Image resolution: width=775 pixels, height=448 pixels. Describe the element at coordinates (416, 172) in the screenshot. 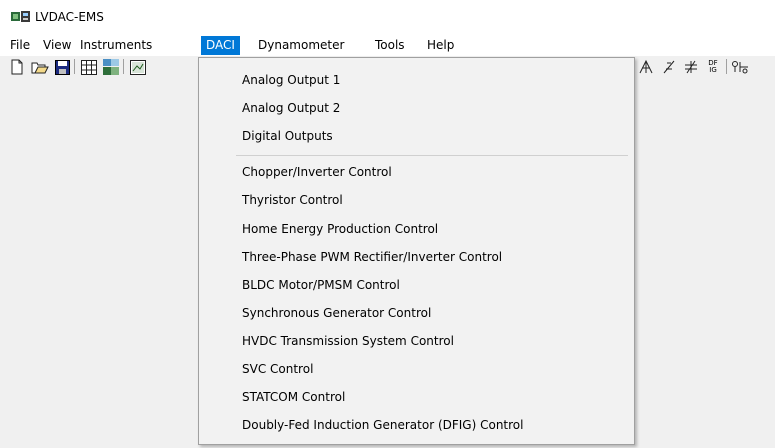

I see `menu-item-chopper-inverter-control: Chopper/Inverter Control` at that location.